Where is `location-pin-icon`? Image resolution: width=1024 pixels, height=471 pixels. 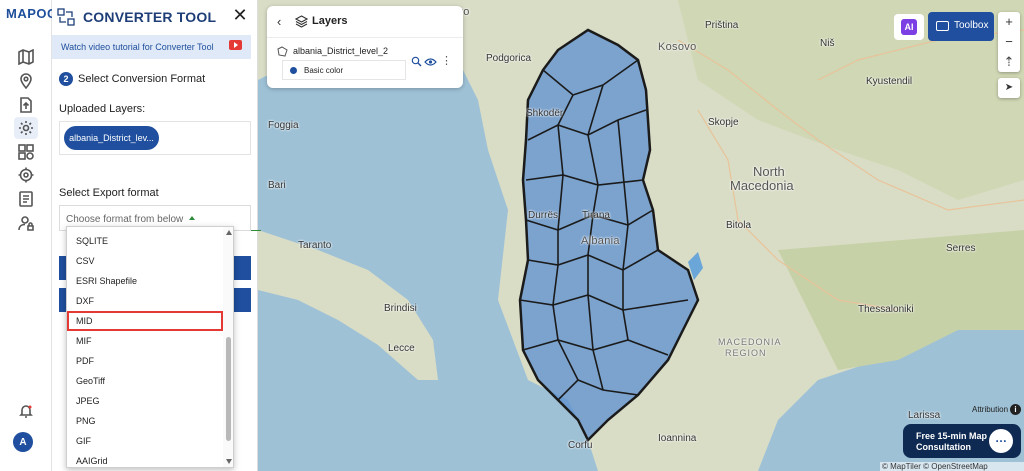
location-pin-icon is located at coordinates (26, 81).